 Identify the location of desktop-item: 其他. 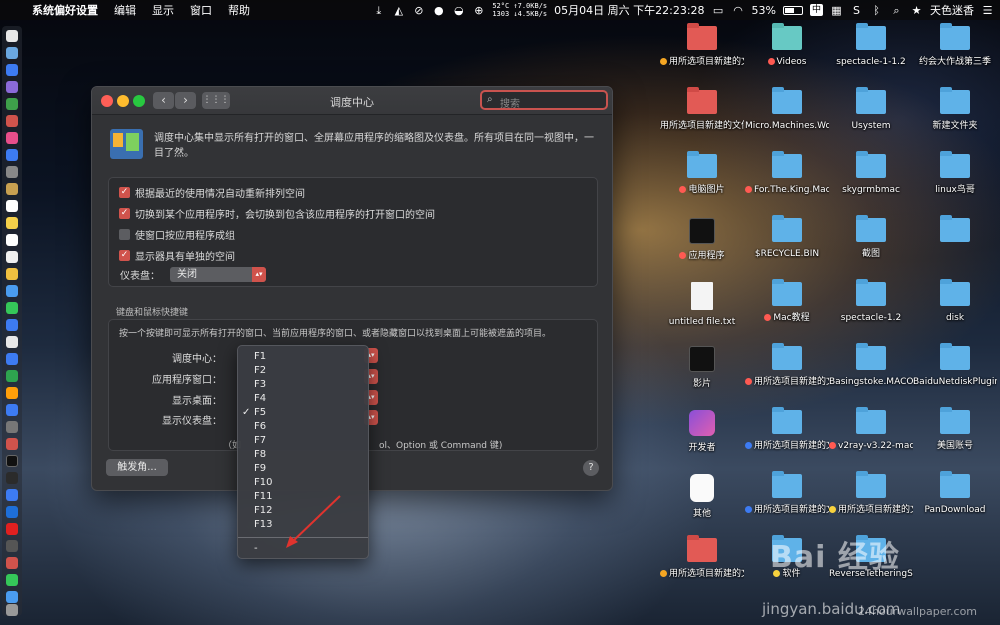
(702, 497).